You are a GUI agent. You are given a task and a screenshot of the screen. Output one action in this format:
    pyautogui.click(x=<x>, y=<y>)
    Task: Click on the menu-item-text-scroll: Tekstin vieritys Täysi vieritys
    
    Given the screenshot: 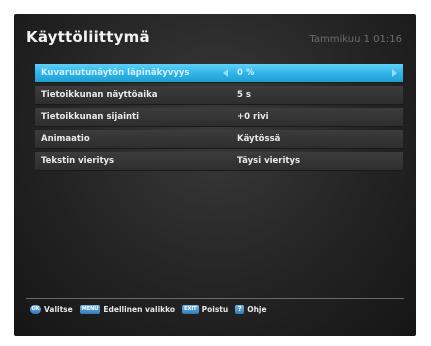 What is the action you would take?
    pyautogui.click(x=219, y=161)
    